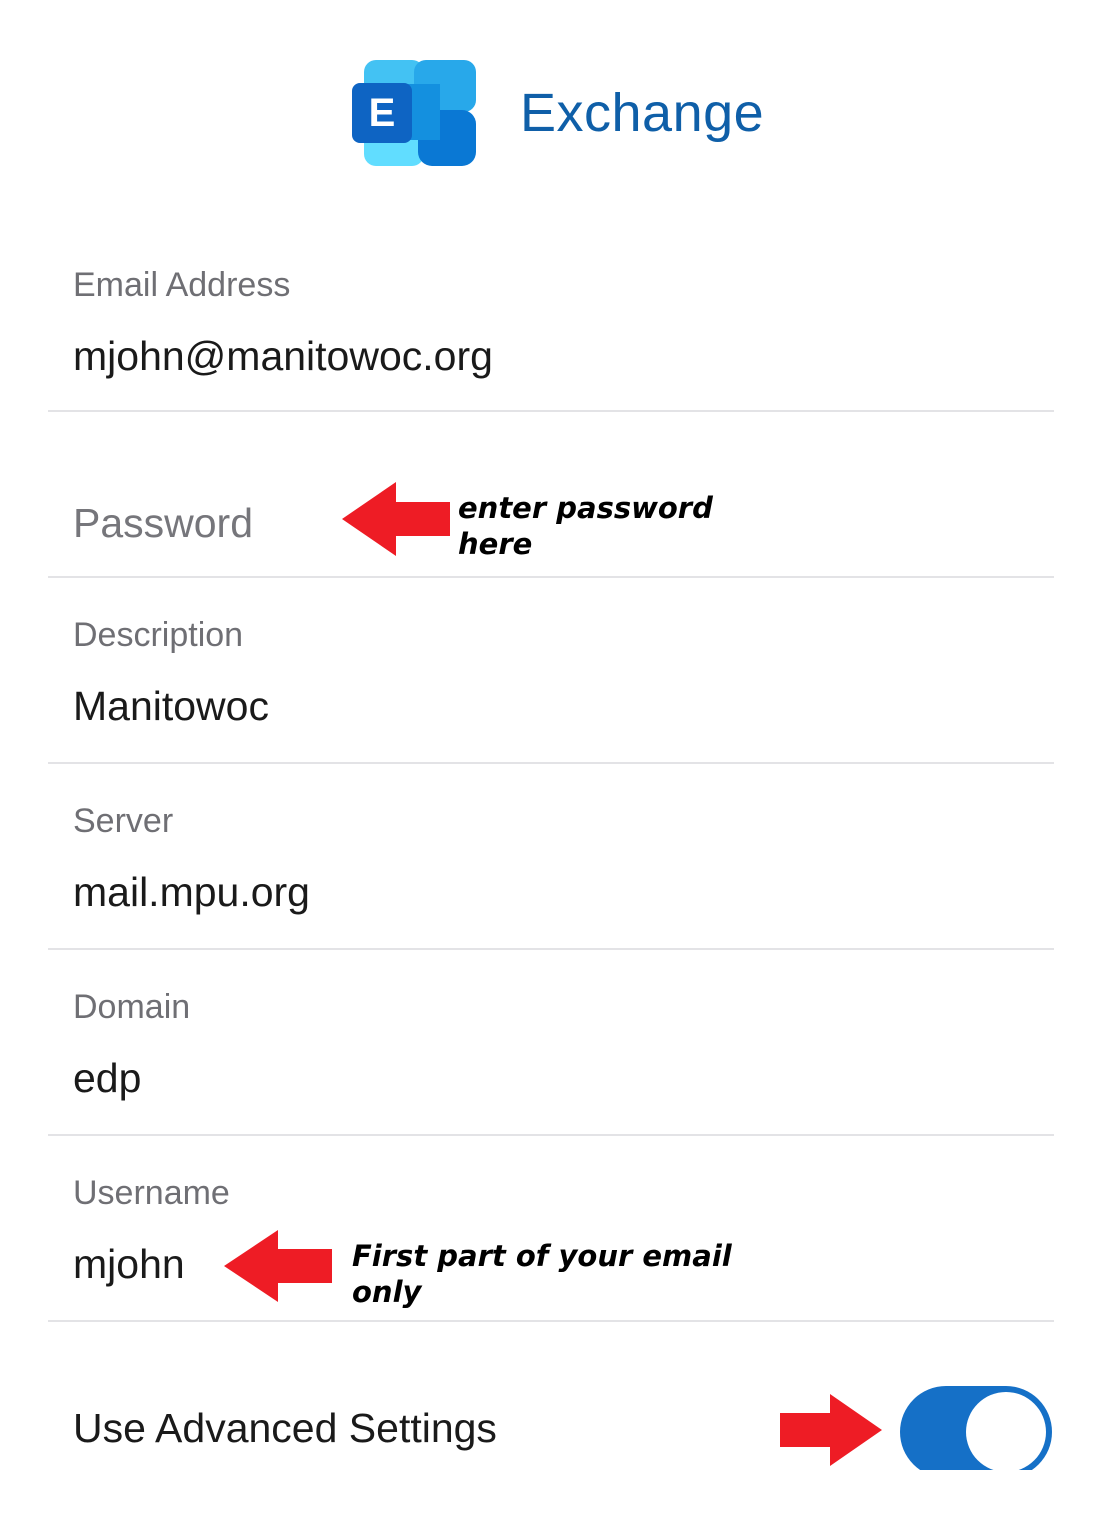  I want to click on server-field: Server mail.mpu.org, so click(551, 856).